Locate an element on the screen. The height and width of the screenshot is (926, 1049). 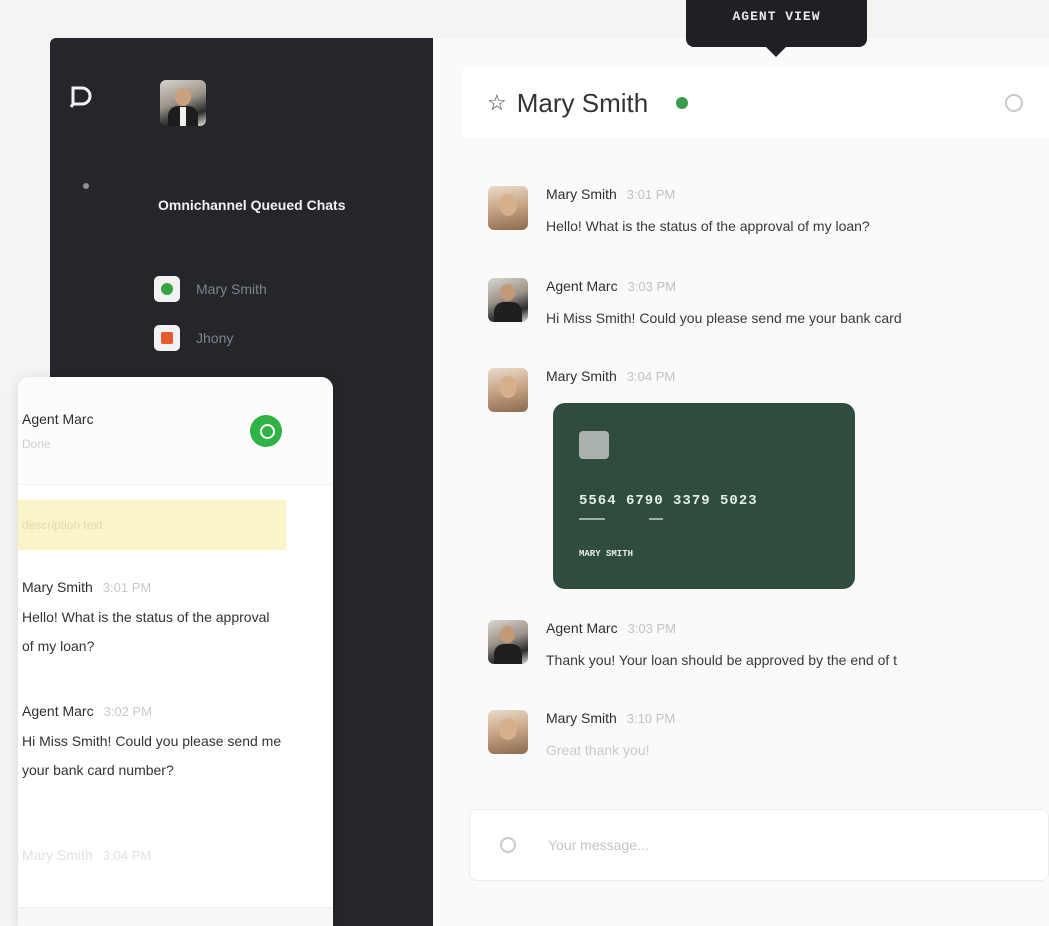
queue-item-name: Jhony is located at coordinates (215, 338).